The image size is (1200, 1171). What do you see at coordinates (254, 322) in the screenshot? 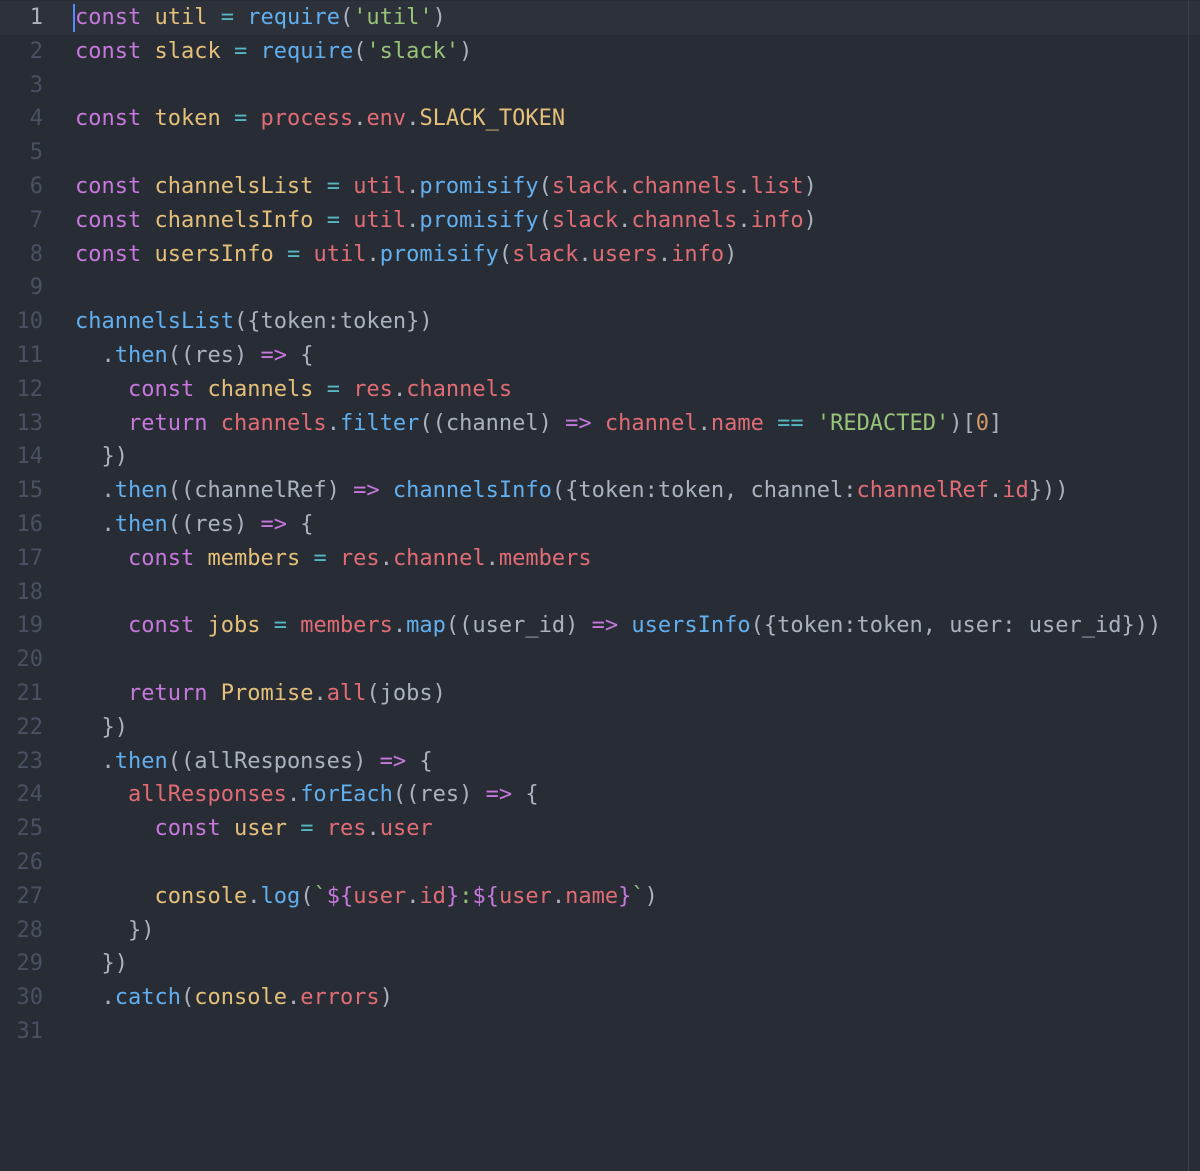
I see `code-text: channelsList({token:token})` at bounding box center [254, 322].